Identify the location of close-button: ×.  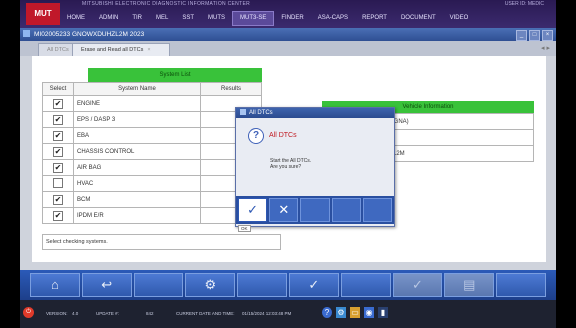
(547, 35).